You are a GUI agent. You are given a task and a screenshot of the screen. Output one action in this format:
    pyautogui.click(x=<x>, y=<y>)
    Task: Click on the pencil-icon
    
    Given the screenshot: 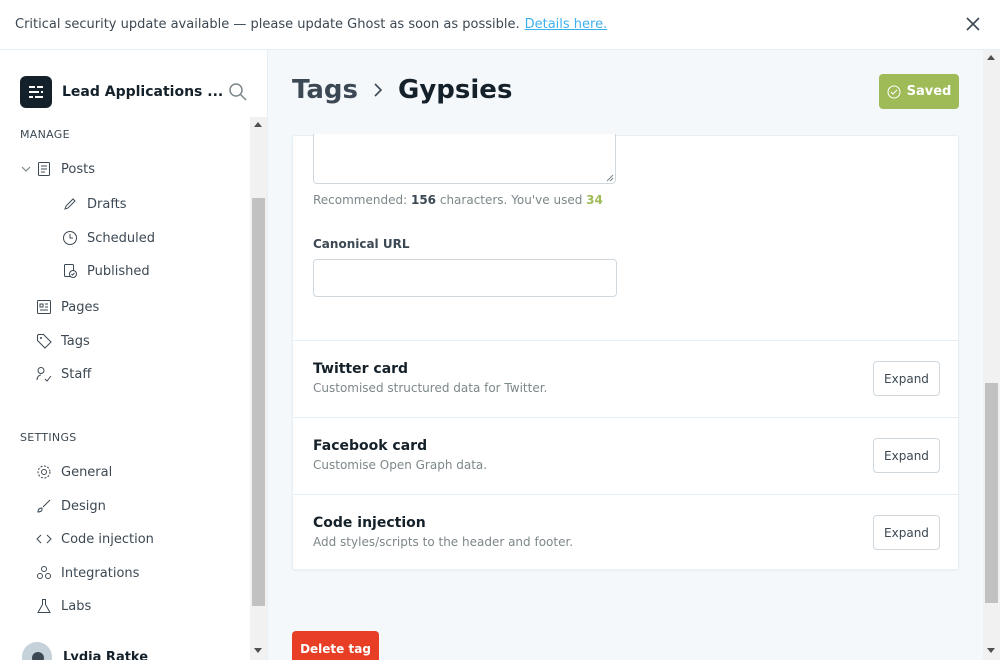 What is the action you would take?
    pyautogui.click(x=70, y=204)
    